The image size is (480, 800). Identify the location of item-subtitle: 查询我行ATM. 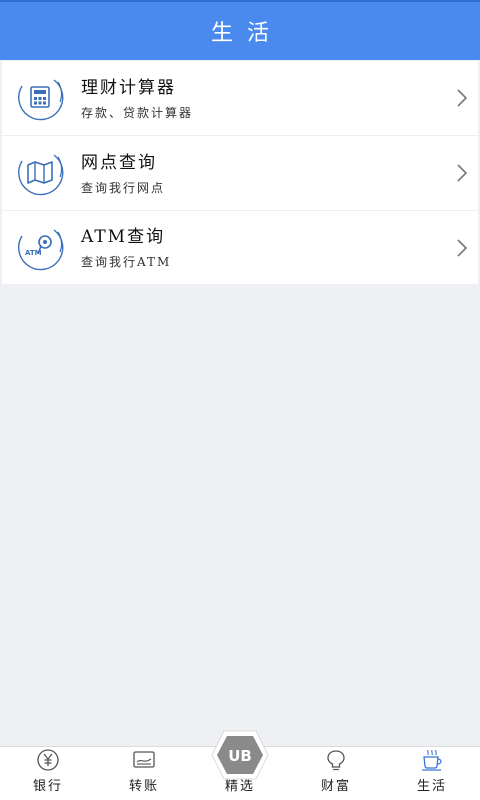
(126, 262).